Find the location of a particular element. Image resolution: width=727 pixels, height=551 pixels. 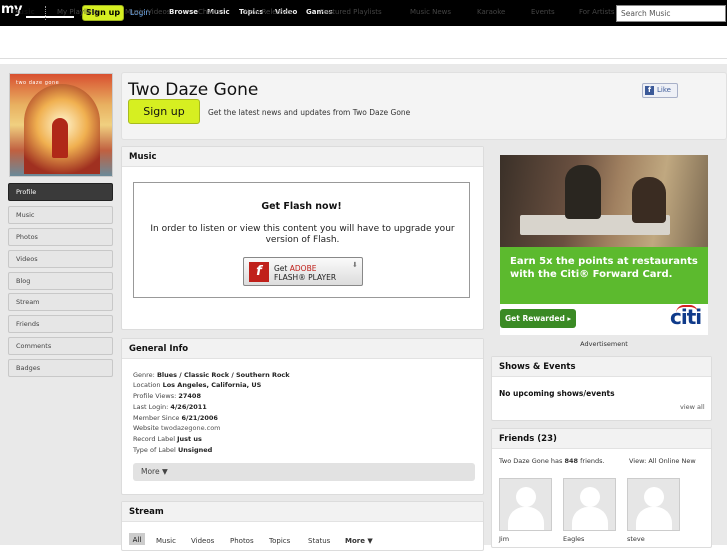

flash-badge-get: Get ADOBE is located at coordinates (295, 268).